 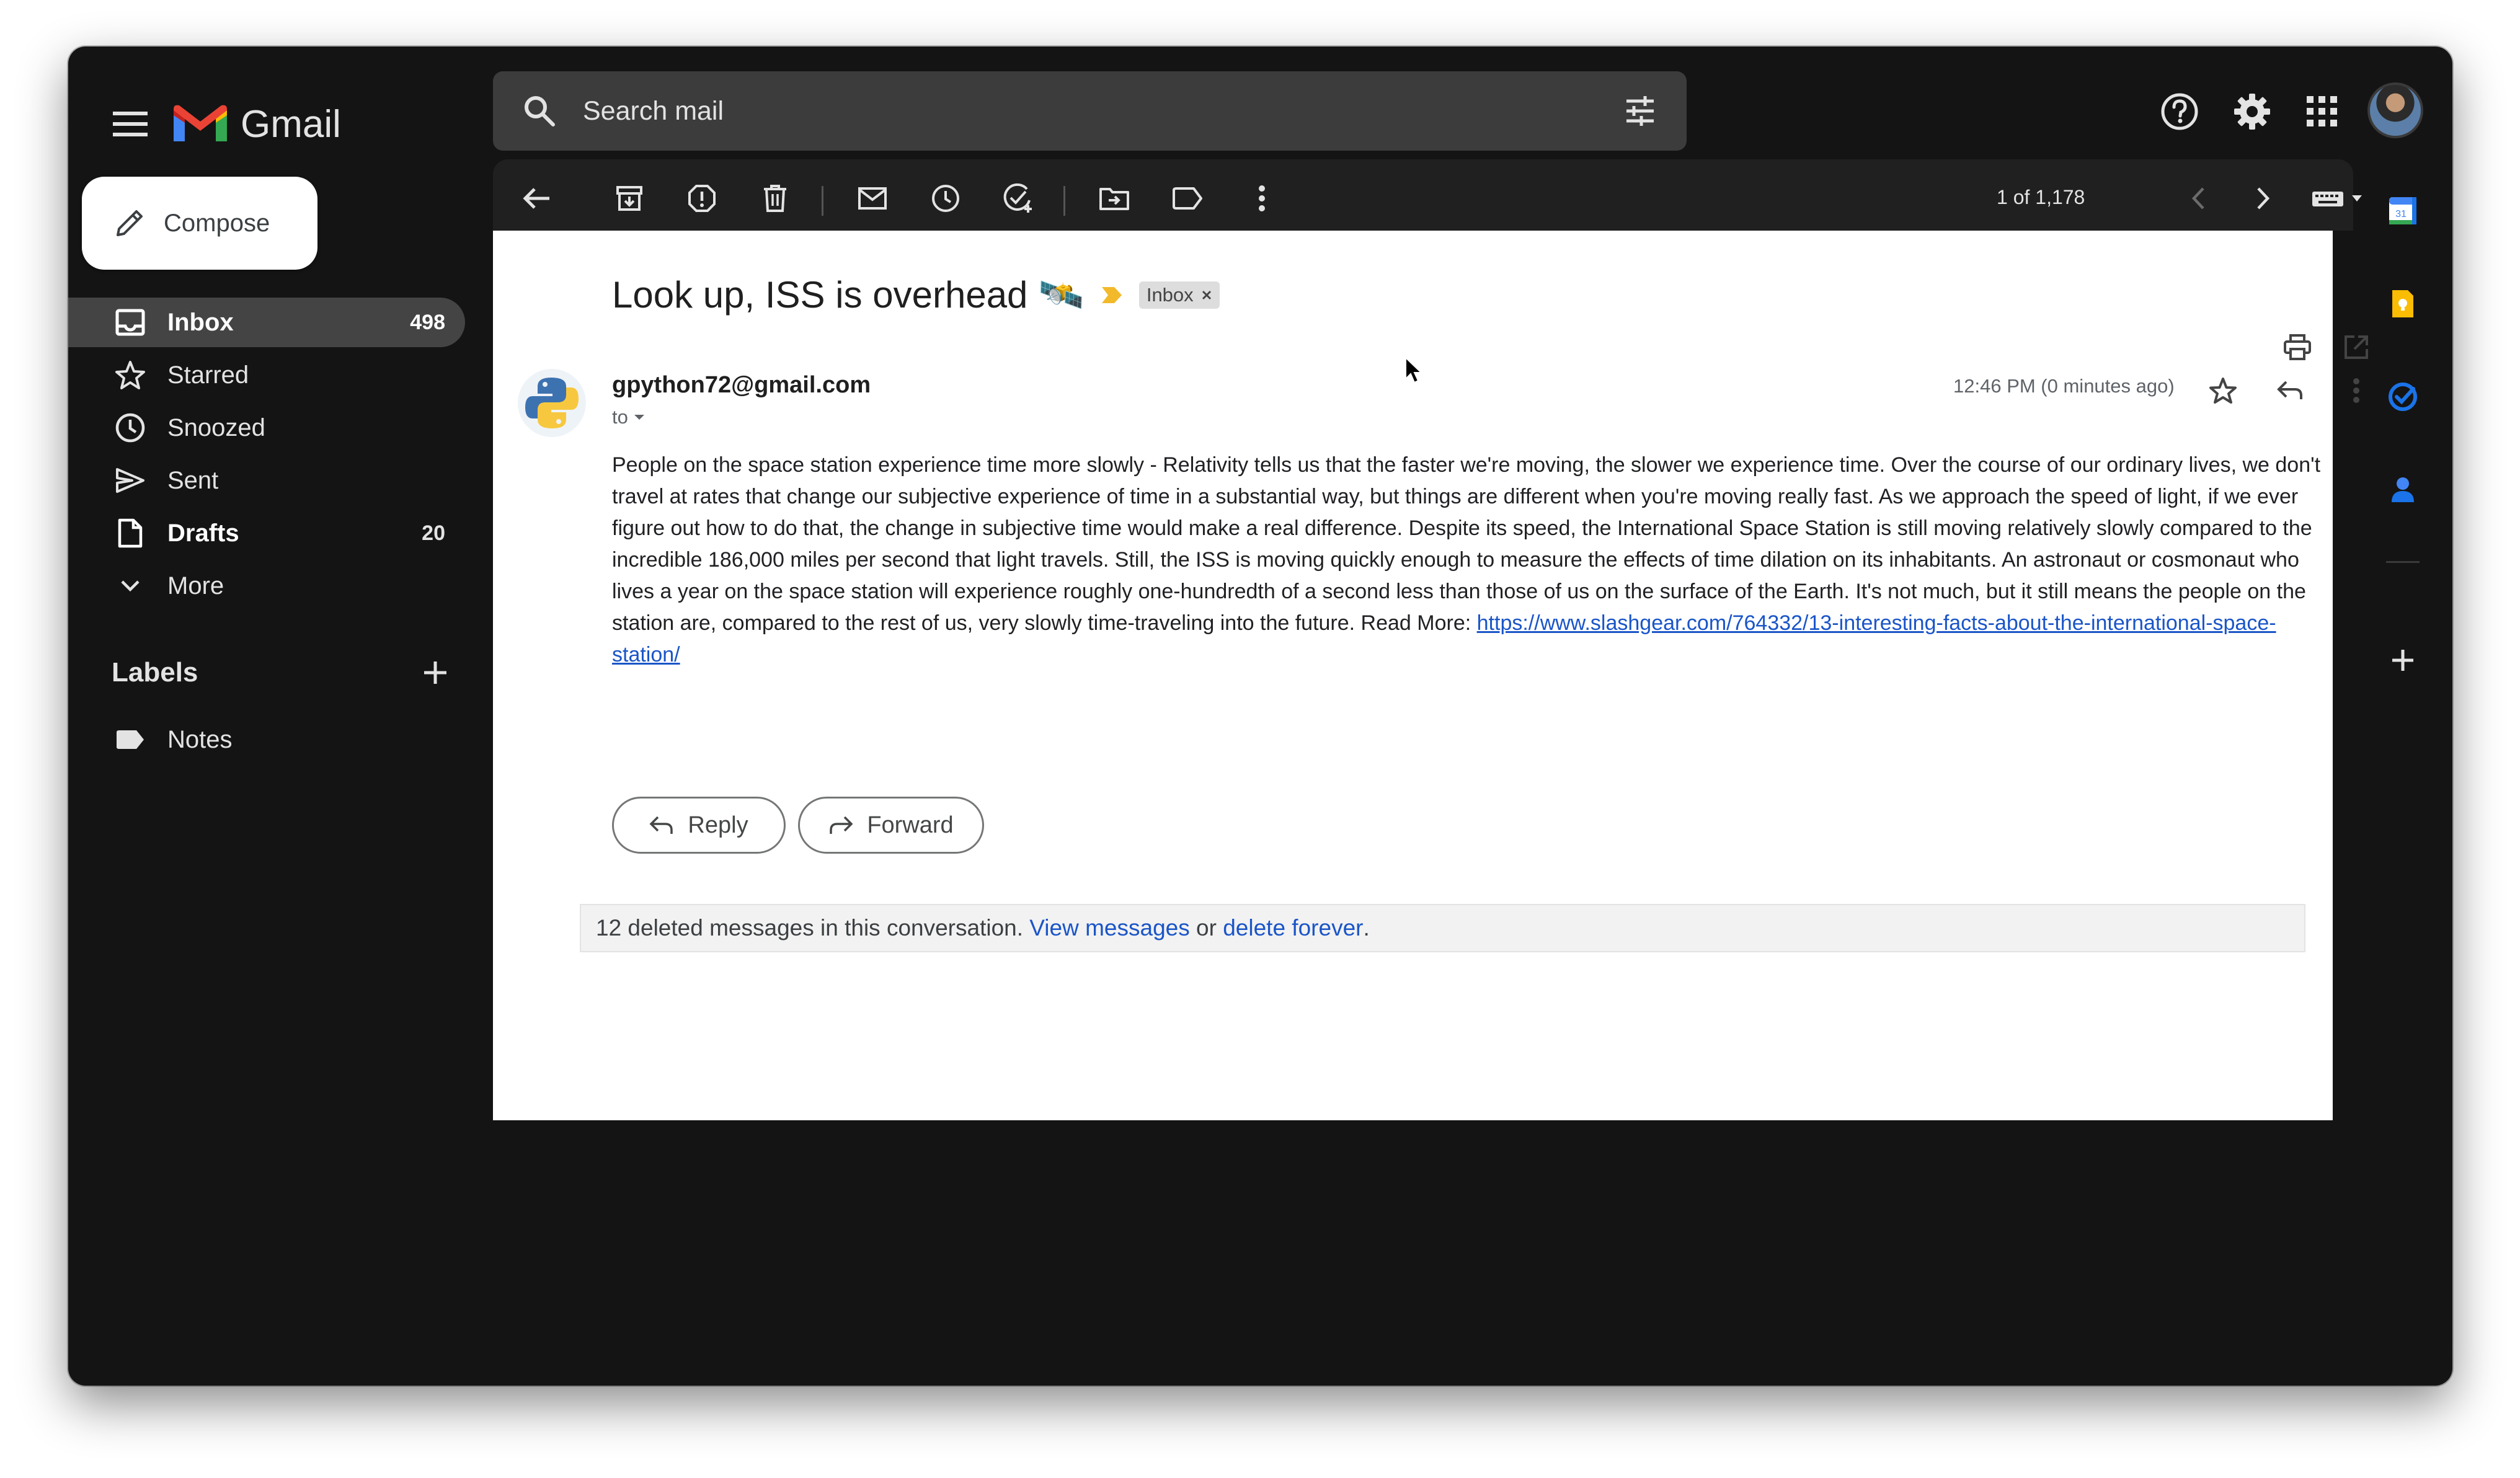 I want to click on remove-label-close-icon, so click(x=1206, y=295).